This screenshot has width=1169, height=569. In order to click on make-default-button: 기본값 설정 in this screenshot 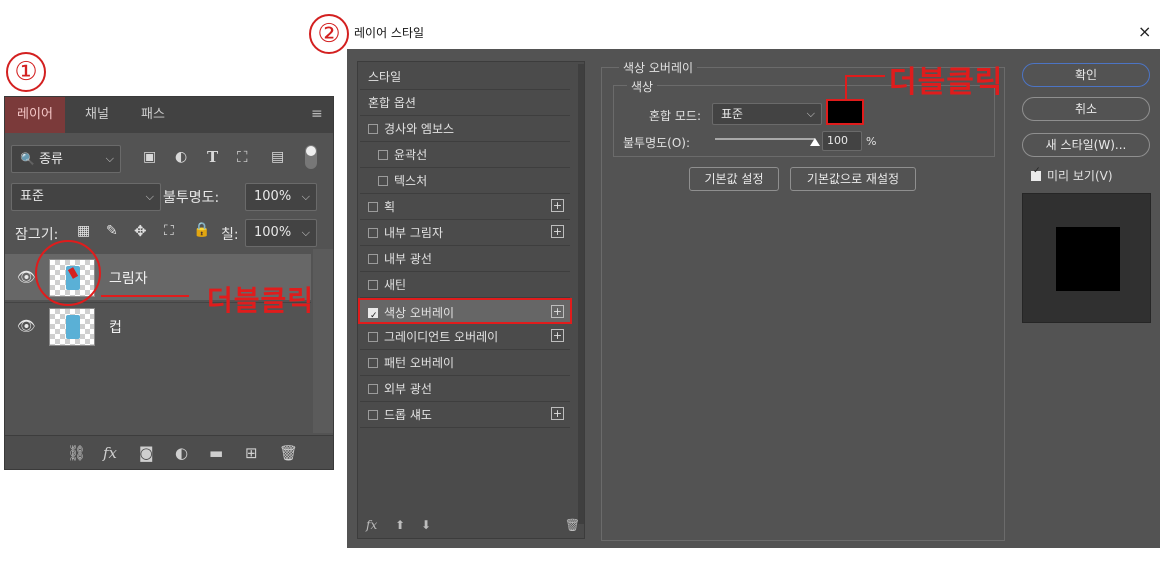, I will do `click(734, 179)`.